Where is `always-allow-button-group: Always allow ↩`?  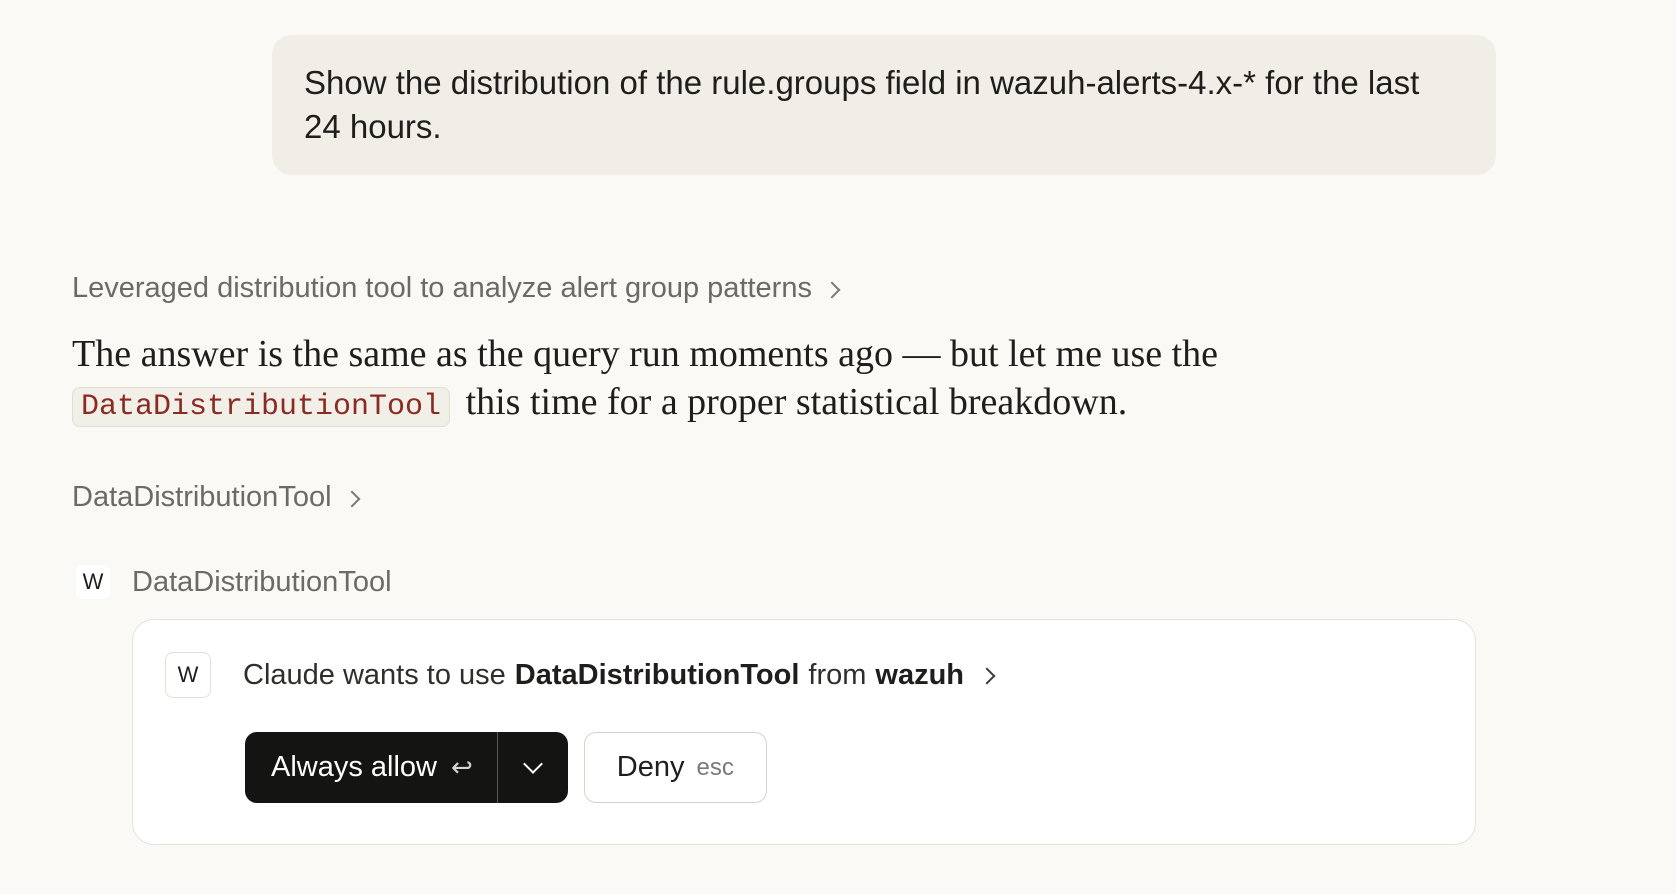
always-allow-button-group: Always allow ↩ is located at coordinates (406, 767).